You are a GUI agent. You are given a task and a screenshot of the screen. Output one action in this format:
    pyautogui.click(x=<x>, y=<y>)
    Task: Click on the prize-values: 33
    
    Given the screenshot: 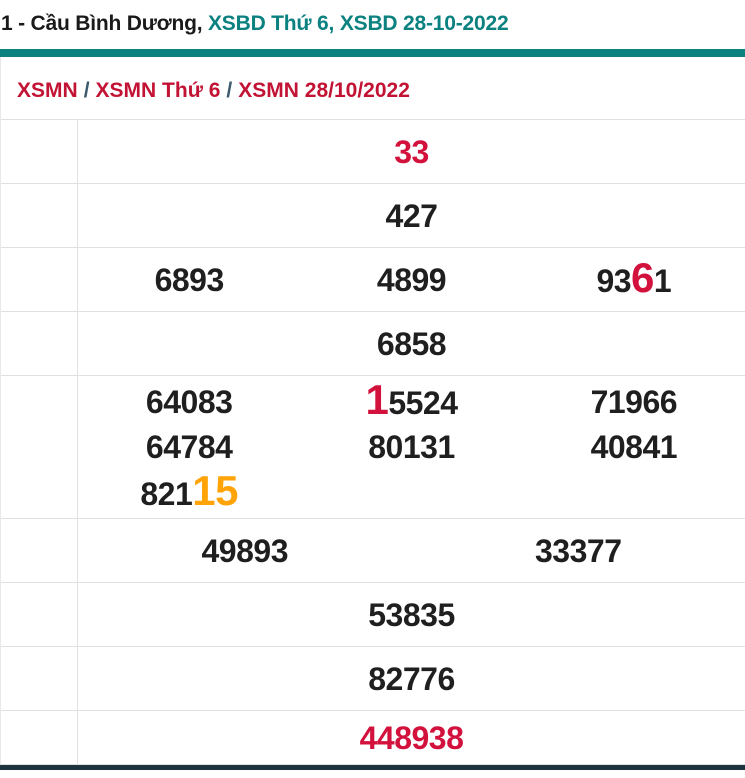 What is the action you would take?
    pyautogui.click(x=411, y=151)
    